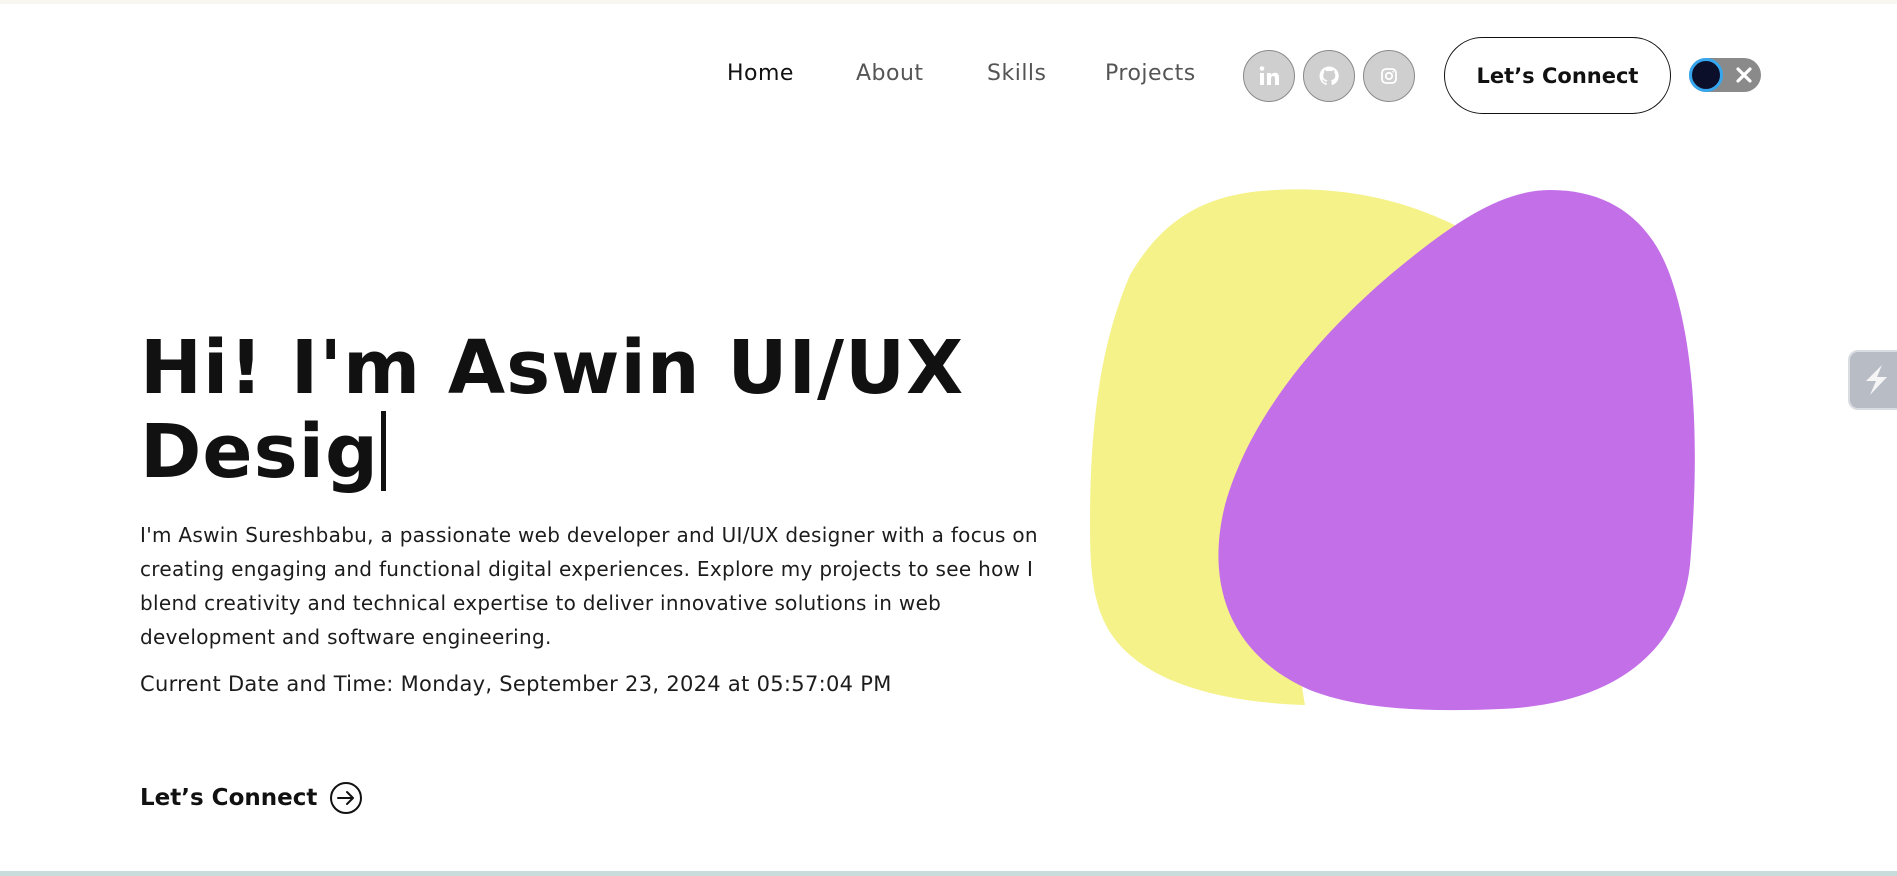 The height and width of the screenshot is (876, 1897). Describe the element at coordinates (552, 368) in the screenshot. I see `hero-title-line-1: Hi! I'm Aswin UI/UX` at that location.